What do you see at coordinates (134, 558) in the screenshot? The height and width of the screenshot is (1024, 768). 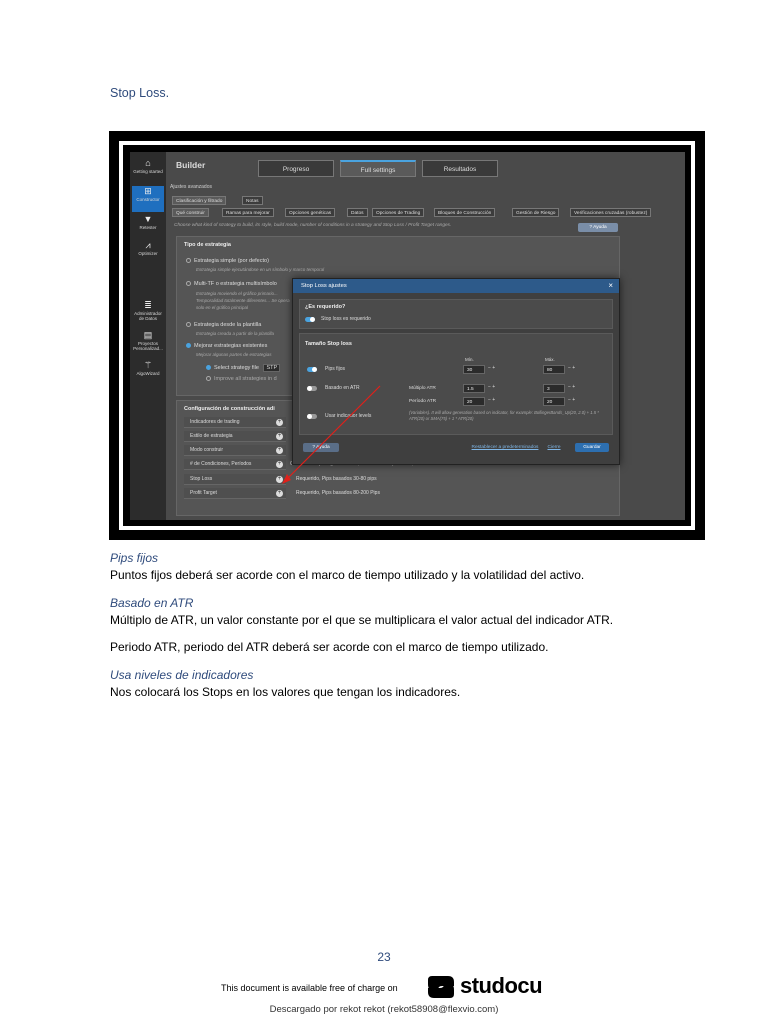 I see `subheading-pips-fijos: Pips fijos` at bounding box center [134, 558].